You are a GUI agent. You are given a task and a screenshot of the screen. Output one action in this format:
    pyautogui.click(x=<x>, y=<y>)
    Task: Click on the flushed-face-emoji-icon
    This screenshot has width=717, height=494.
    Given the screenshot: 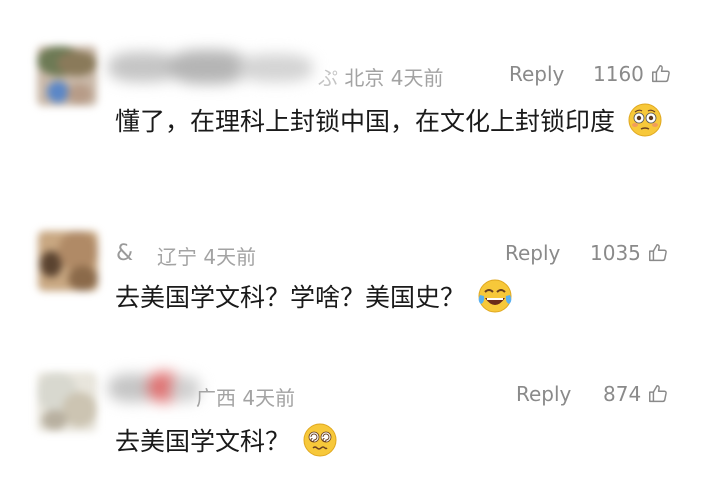 What is the action you would take?
    pyautogui.click(x=645, y=120)
    